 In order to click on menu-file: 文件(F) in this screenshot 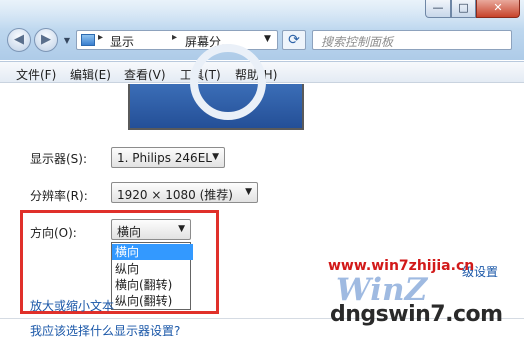, I will do `click(36, 74)`.